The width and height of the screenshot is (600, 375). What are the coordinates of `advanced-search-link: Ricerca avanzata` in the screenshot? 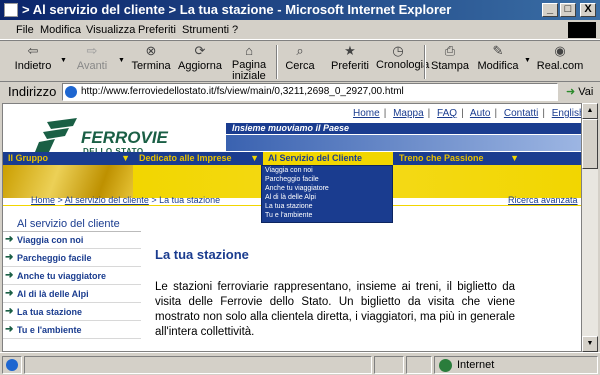 It's located at (543, 200).